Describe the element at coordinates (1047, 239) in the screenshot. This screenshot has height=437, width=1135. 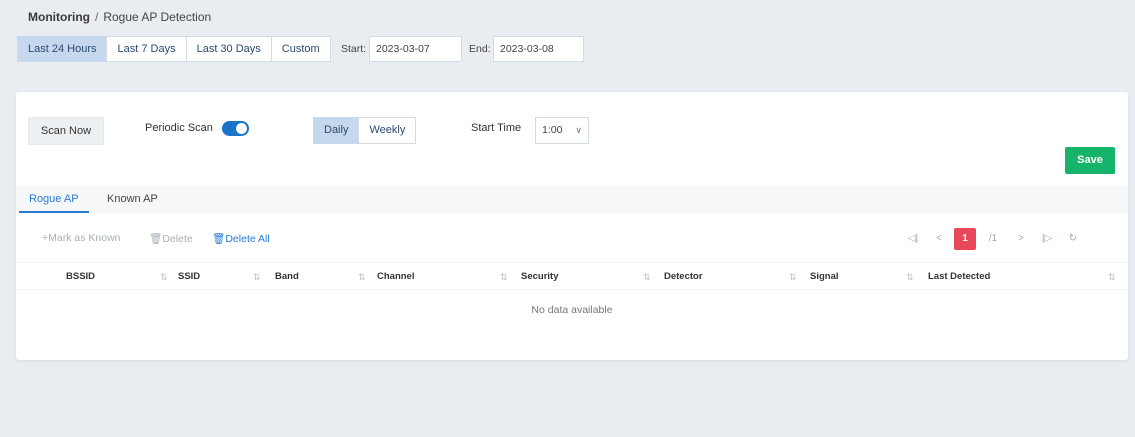
I see `last-page-icon: |▷` at that location.